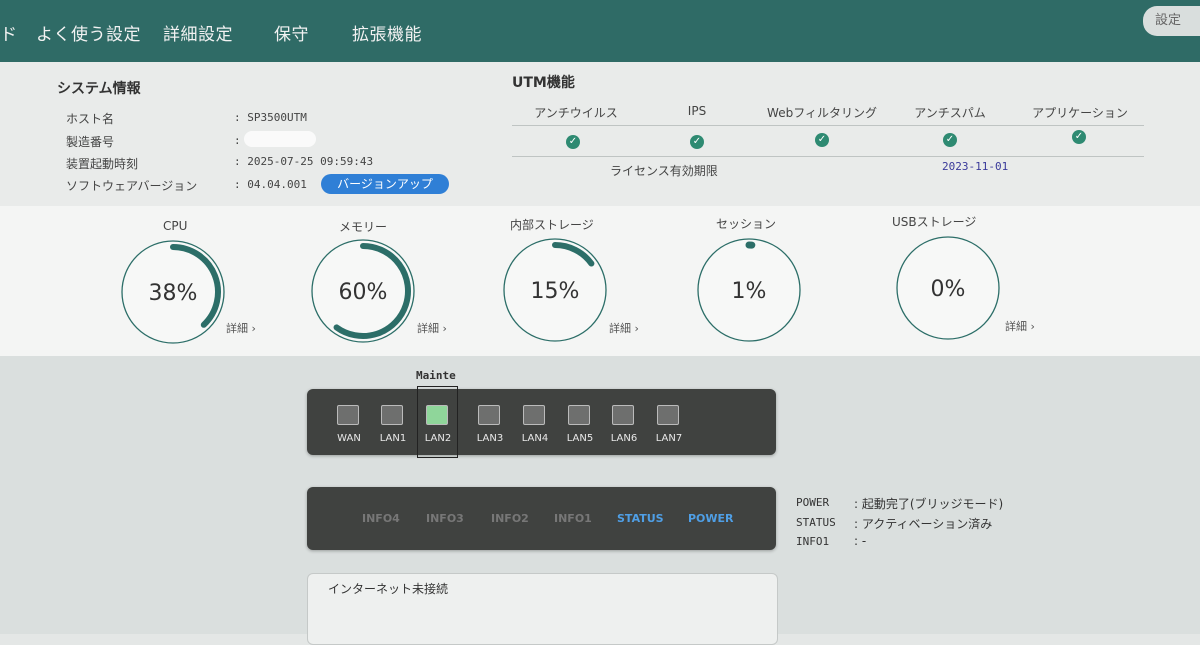 This screenshot has width=1200, height=645. What do you see at coordinates (640, 518) in the screenshot?
I see `led-status: STATUS` at bounding box center [640, 518].